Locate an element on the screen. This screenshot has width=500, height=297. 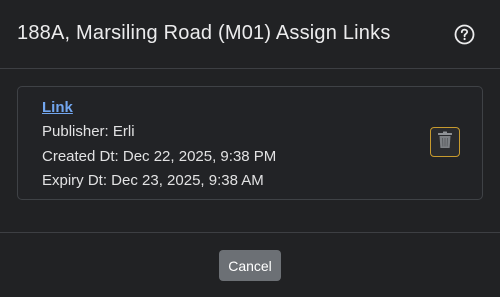
delete-link-button is located at coordinates (445, 142).